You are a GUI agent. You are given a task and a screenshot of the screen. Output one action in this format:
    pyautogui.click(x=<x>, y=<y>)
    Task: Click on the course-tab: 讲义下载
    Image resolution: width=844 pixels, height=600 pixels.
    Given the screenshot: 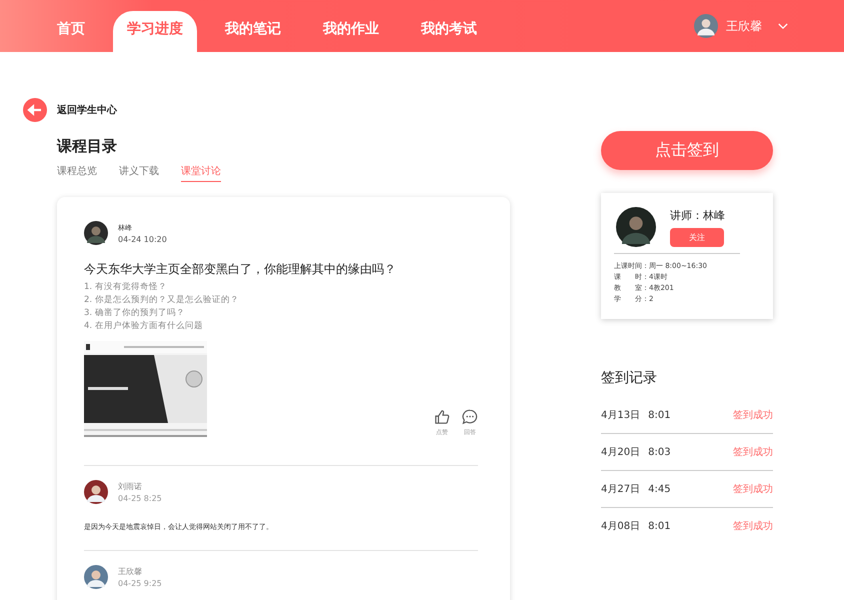 What is the action you would take?
    pyautogui.click(x=139, y=173)
    